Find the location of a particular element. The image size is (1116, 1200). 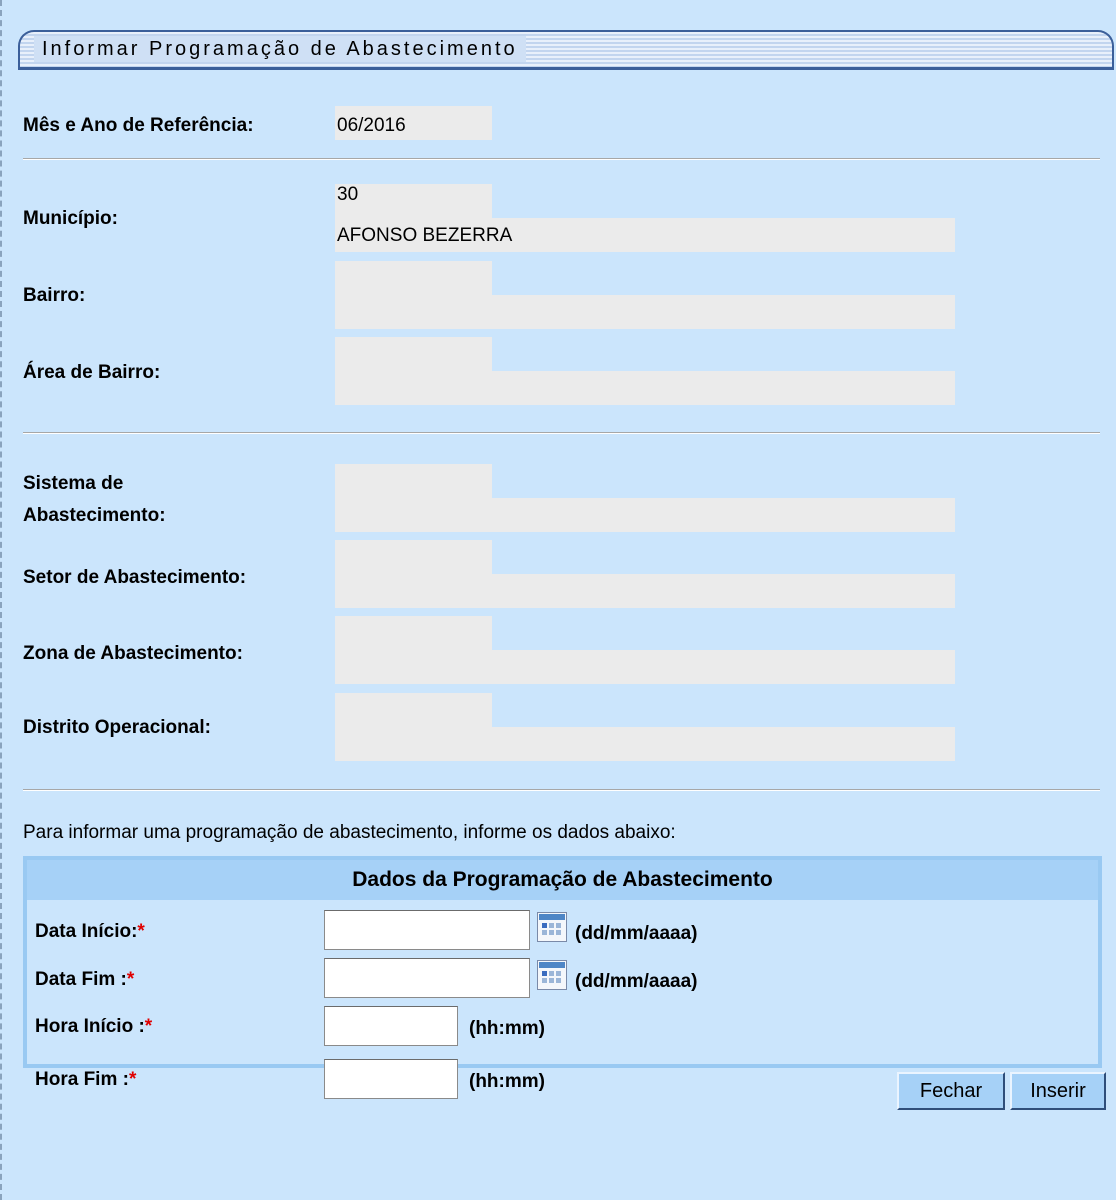

bairro-code is located at coordinates (413, 278).